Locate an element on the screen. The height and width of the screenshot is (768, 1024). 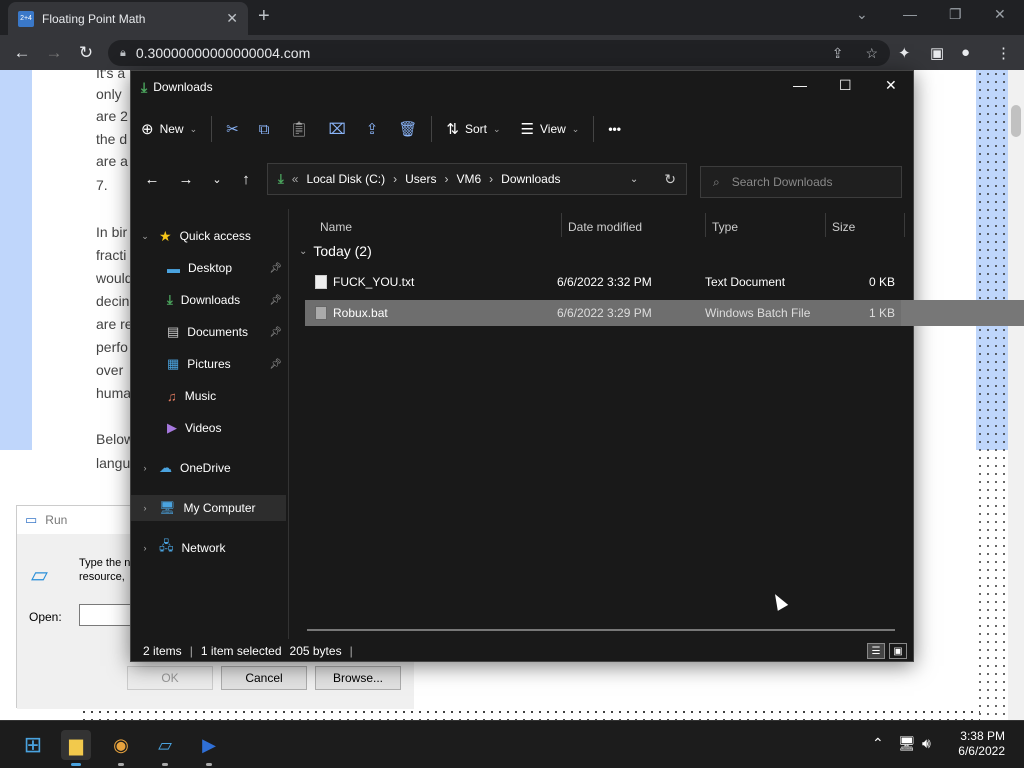
status-bytes: 205 bytes is located at coordinates (315, 651).